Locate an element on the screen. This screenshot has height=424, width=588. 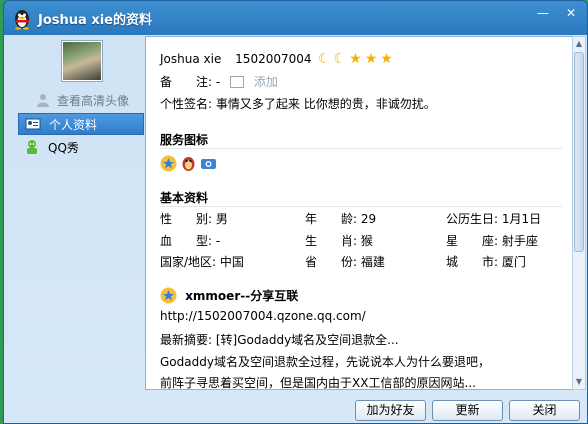
qzone-title: xmmoer--分享互联 is located at coordinates (242, 296).